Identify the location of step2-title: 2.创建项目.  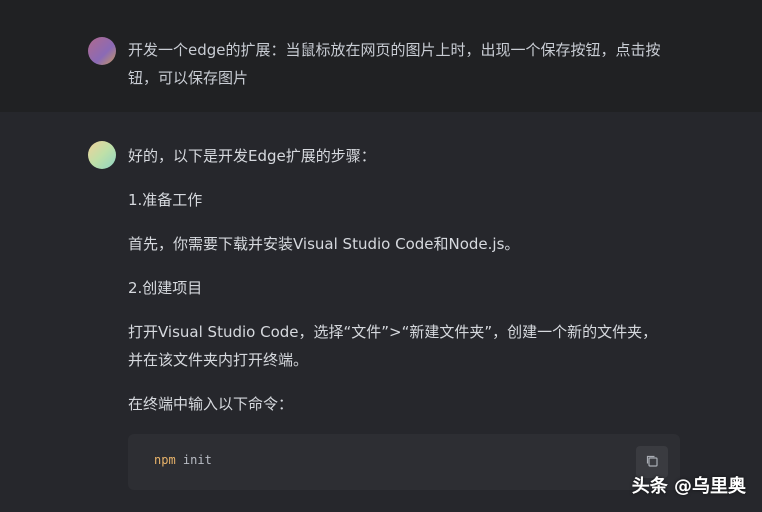
(165, 288).